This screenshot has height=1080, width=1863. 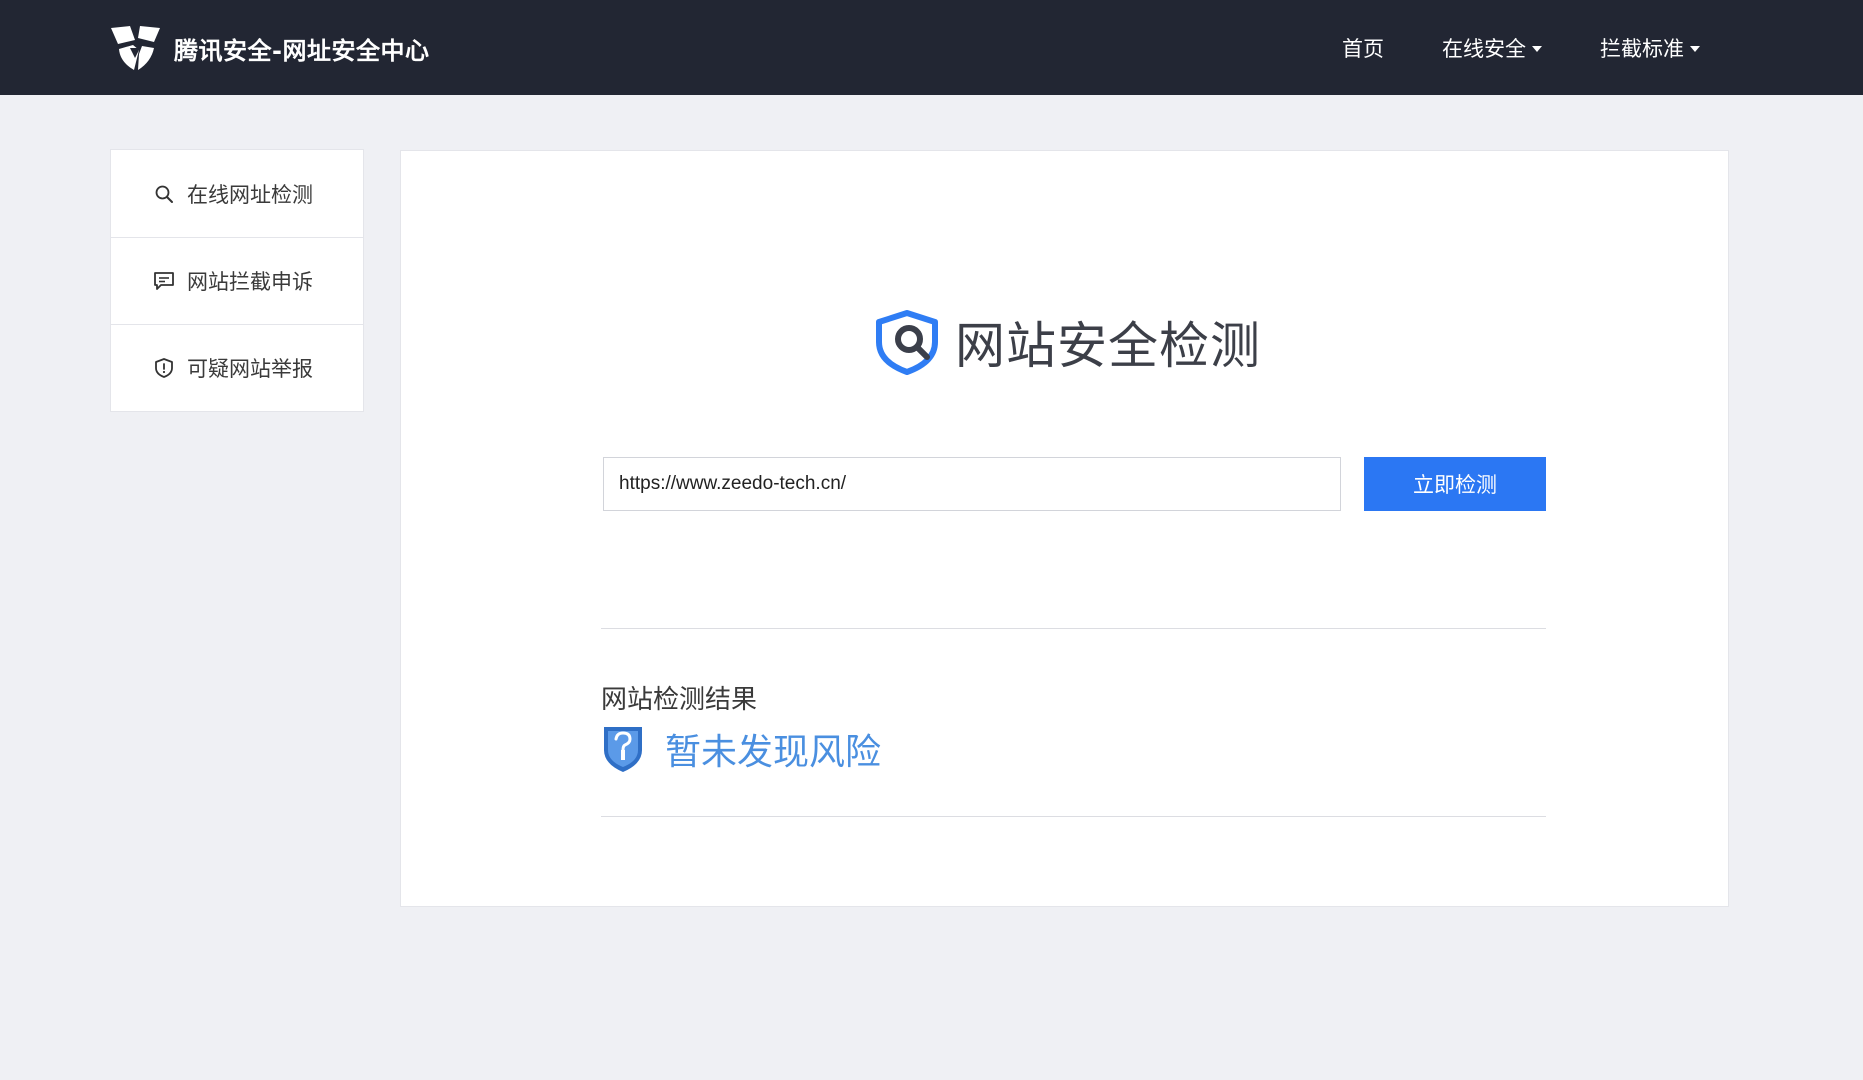 I want to click on brand: 腾讯安全-网址安全中心, so click(x=268, y=48).